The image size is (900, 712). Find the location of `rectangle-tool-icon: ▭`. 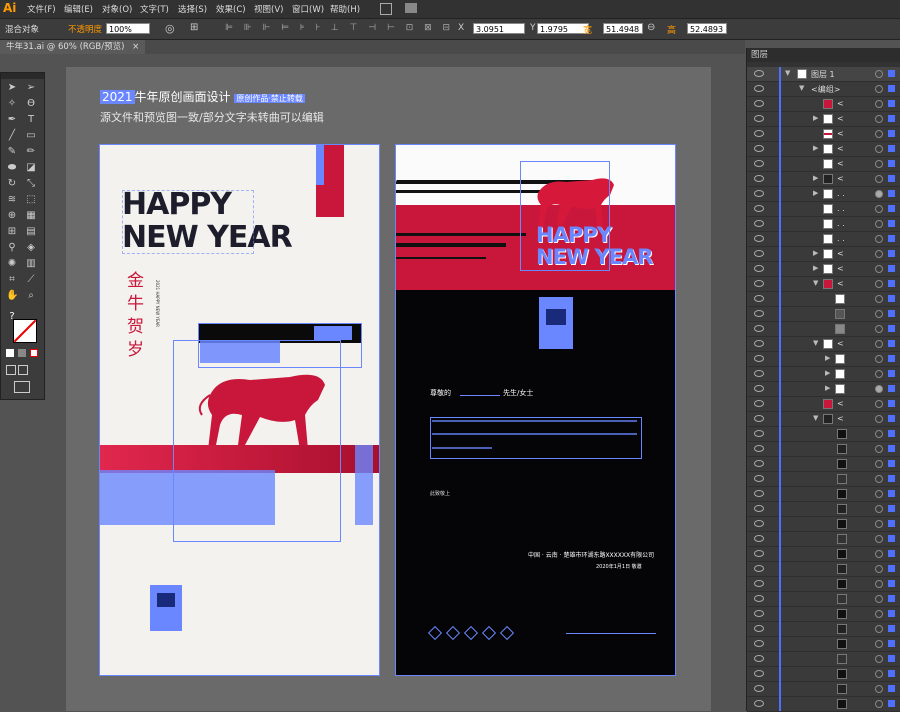

rectangle-tool-icon: ▭ is located at coordinates (31, 136).